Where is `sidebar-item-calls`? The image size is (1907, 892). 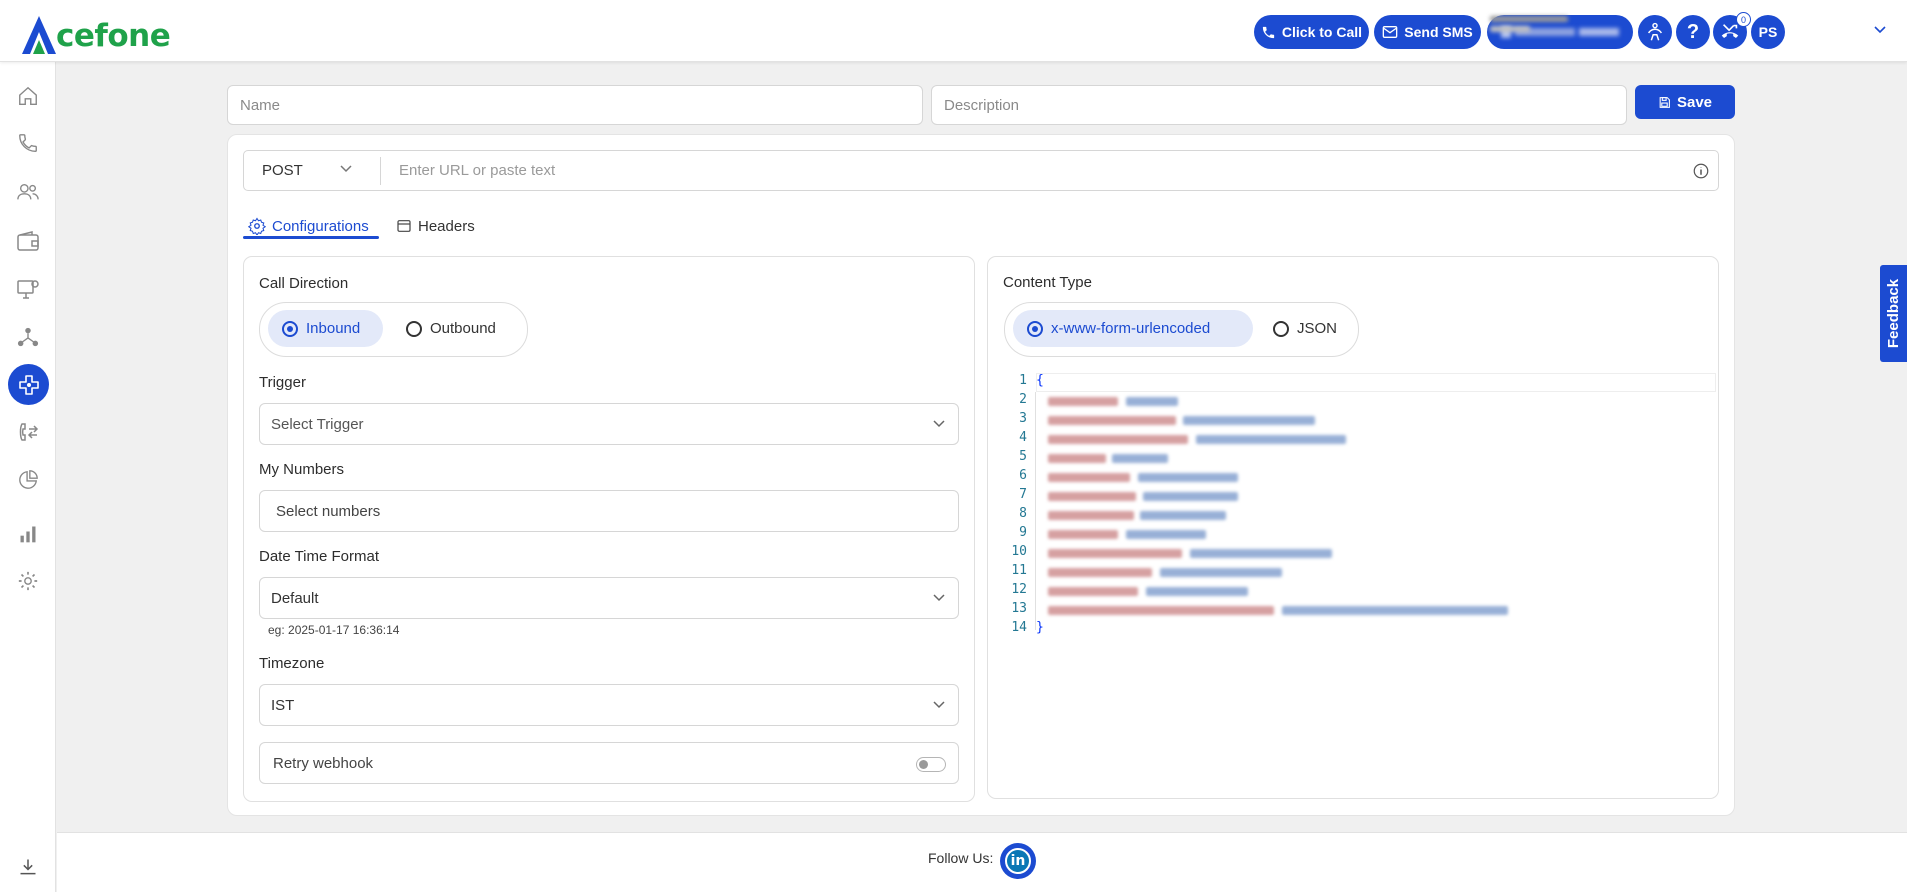 sidebar-item-calls is located at coordinates (28, 143).